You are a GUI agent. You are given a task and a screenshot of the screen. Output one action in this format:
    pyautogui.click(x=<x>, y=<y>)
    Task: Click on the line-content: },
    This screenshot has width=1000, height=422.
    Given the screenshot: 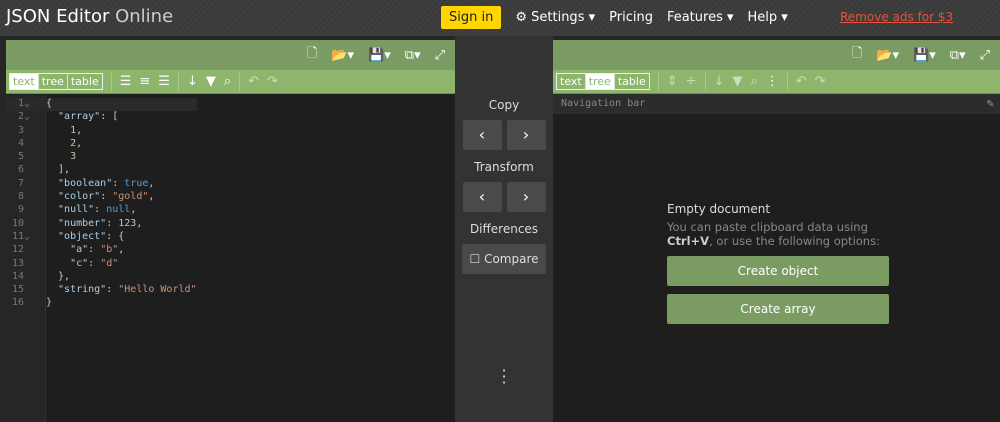 What is the action you would take?
    pyautogui.click(x=58, y=276)
    